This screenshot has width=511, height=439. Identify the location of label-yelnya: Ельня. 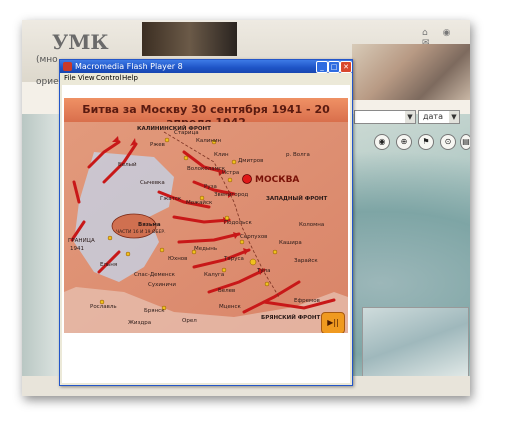
(109, 265).